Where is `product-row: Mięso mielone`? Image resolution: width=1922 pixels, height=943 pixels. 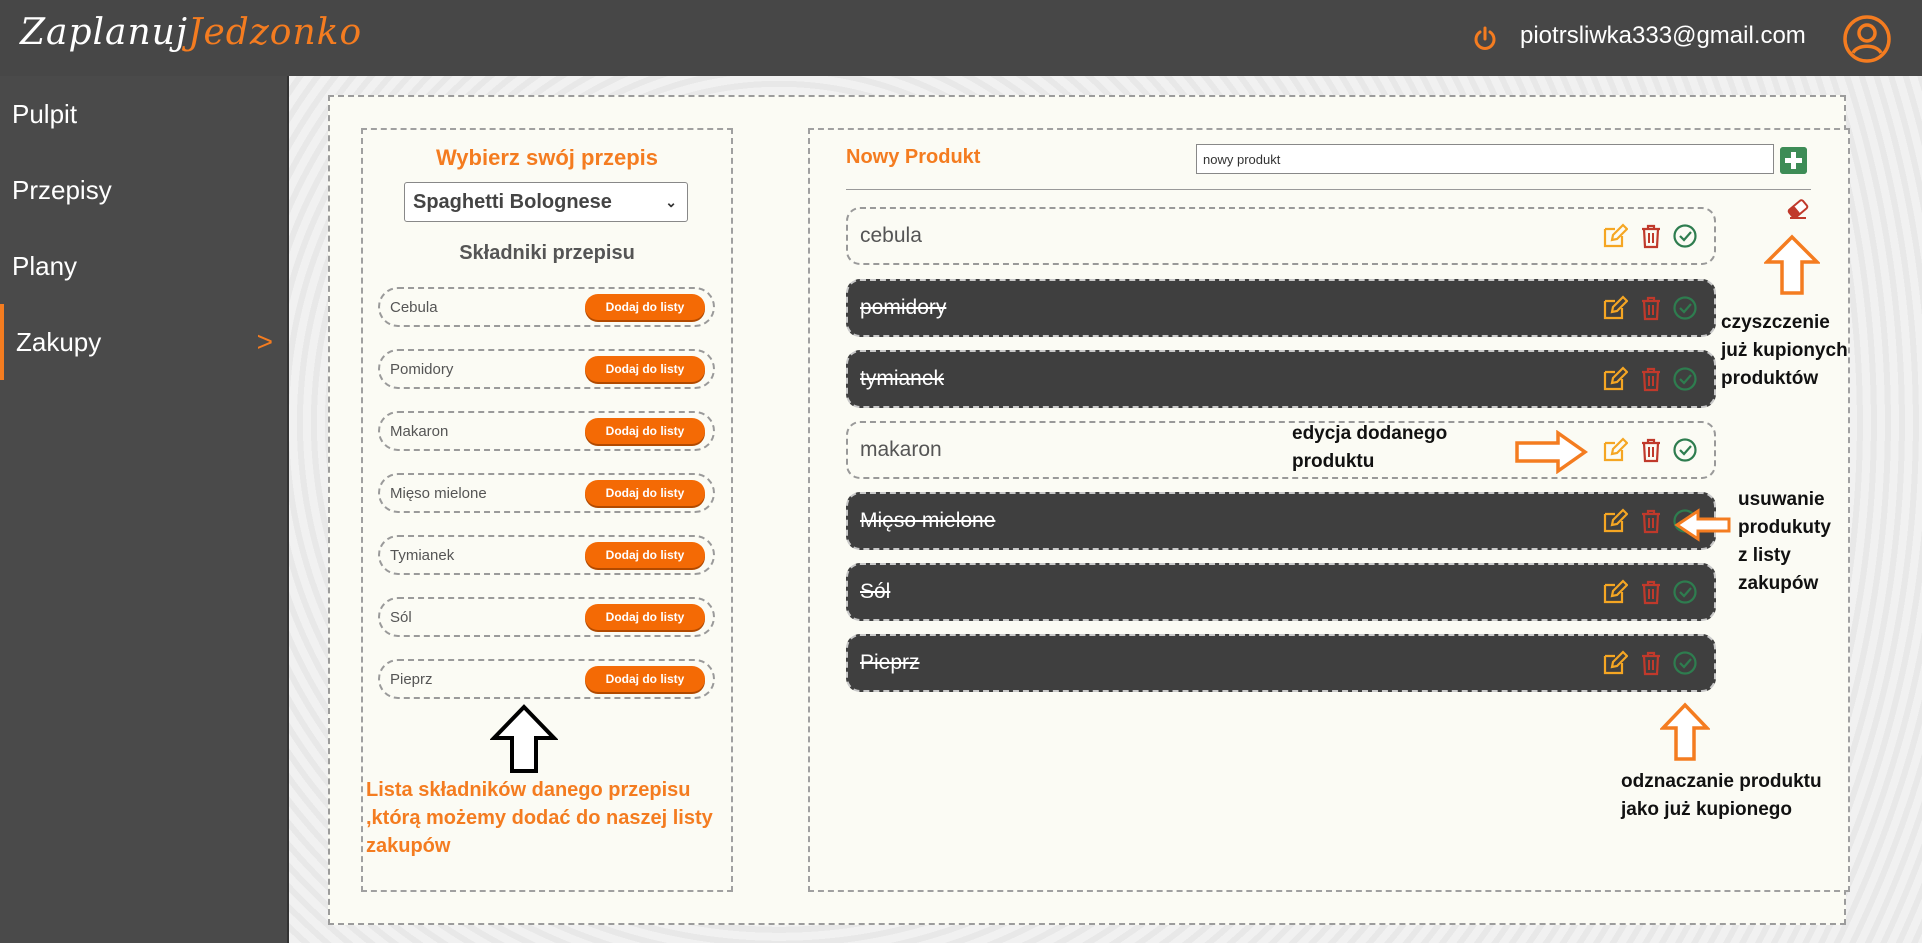
product-row: Mięso mielone is located at coordinates (1281, 521).